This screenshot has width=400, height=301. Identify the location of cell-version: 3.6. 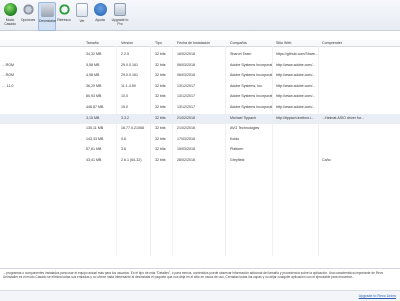
(123, 149).